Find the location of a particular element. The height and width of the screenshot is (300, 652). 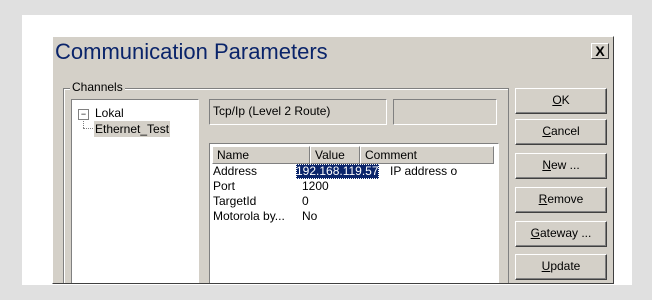

param-value-cell: No is located at coordinates (309, 216).